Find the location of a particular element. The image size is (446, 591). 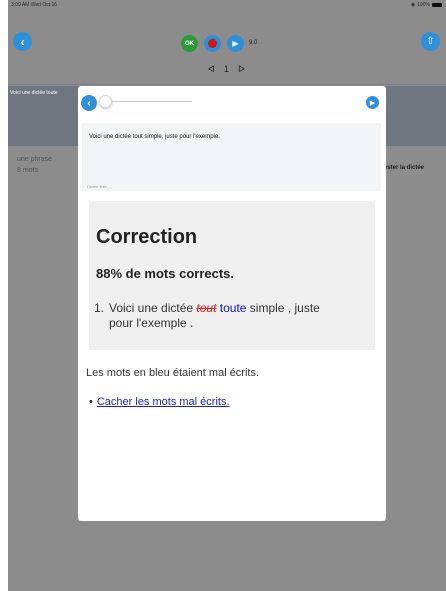

record-button is located at coordinates (212, 43).